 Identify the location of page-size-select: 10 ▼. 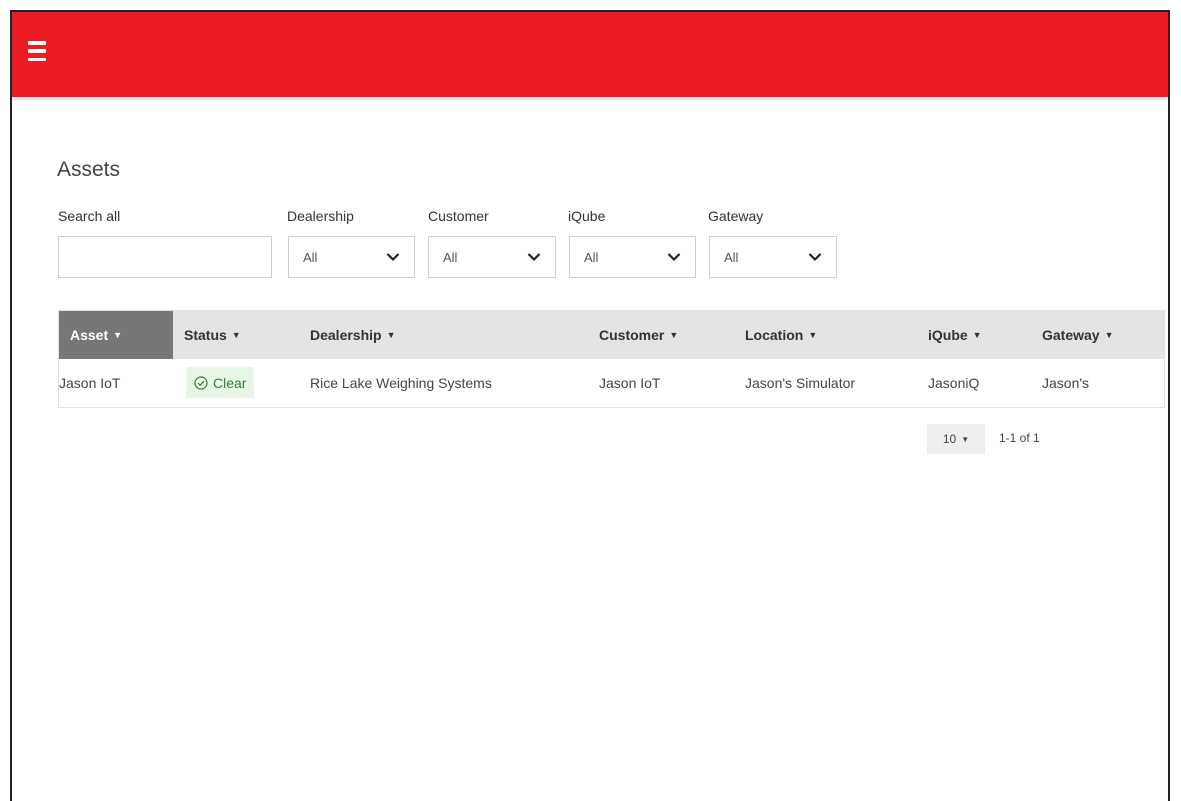
(956, 439).